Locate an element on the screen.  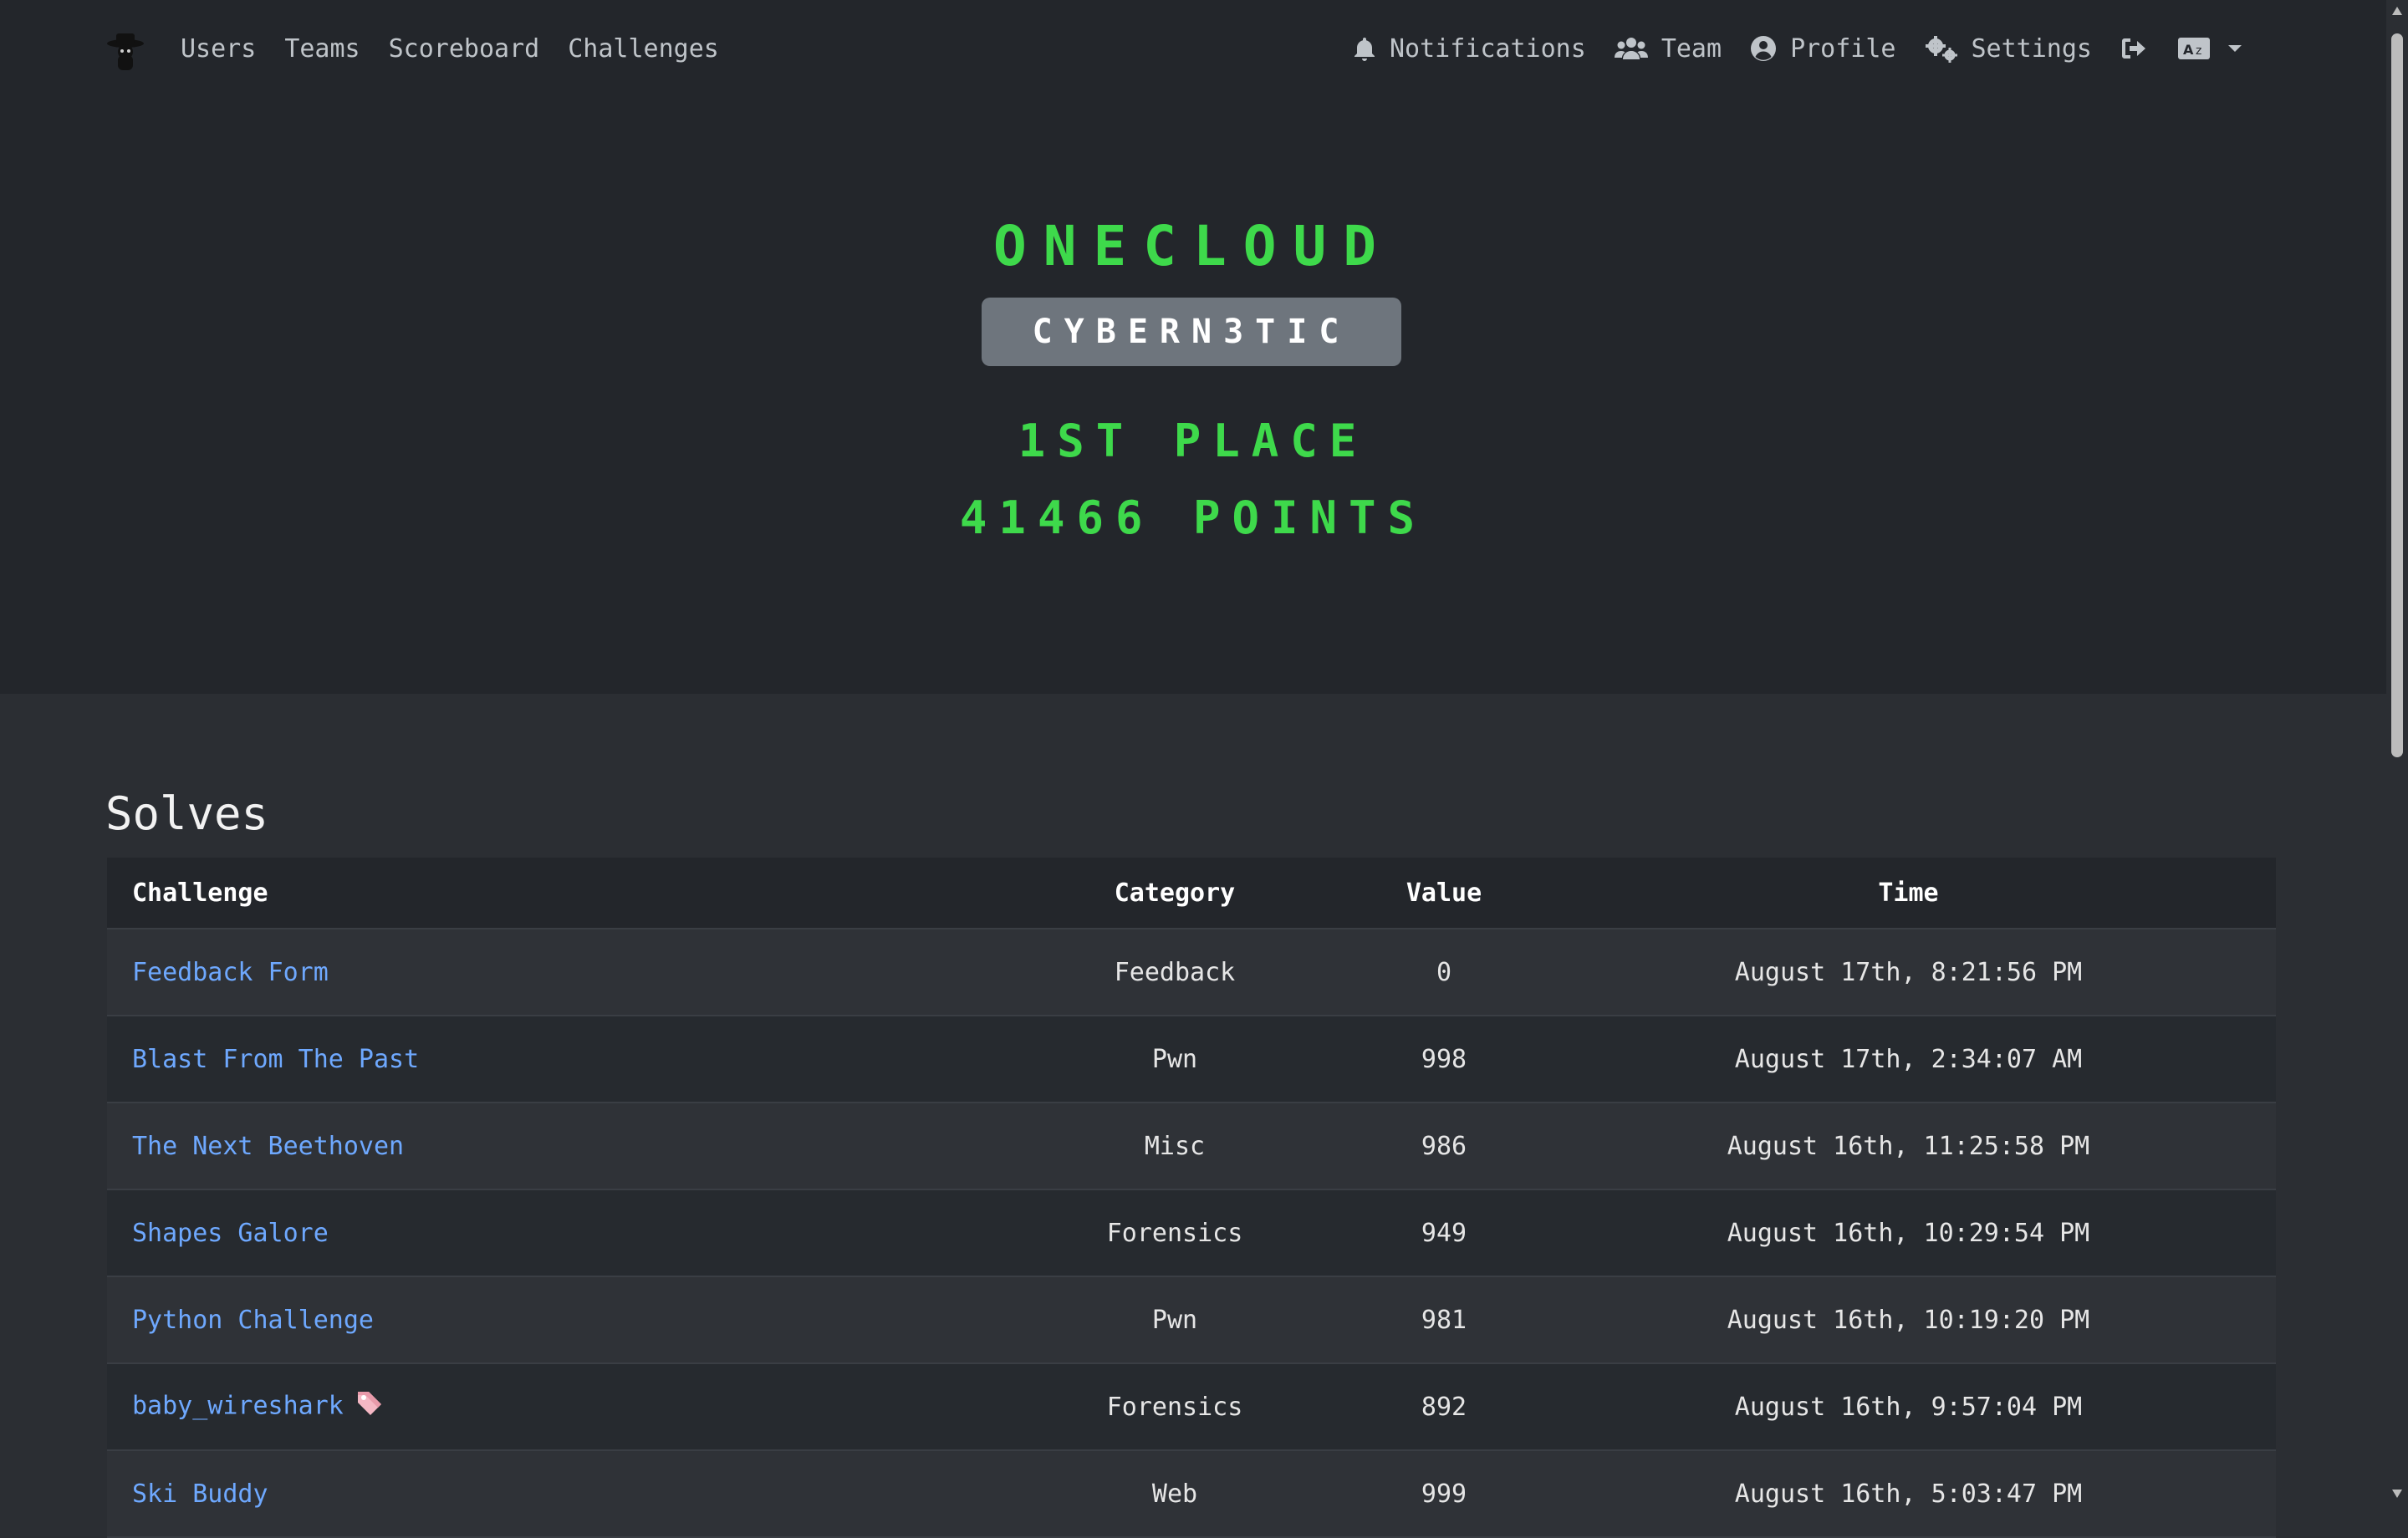
nav-profile-link: Profile is located at coordinates (1823, 49).